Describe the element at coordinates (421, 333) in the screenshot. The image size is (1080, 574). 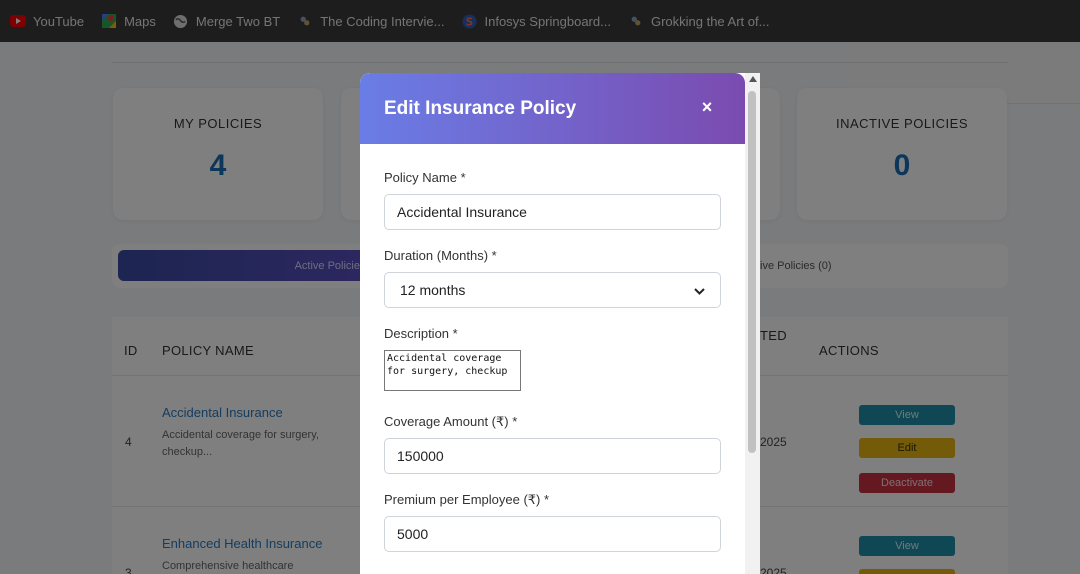
I see `description-label: Description *` at that location.